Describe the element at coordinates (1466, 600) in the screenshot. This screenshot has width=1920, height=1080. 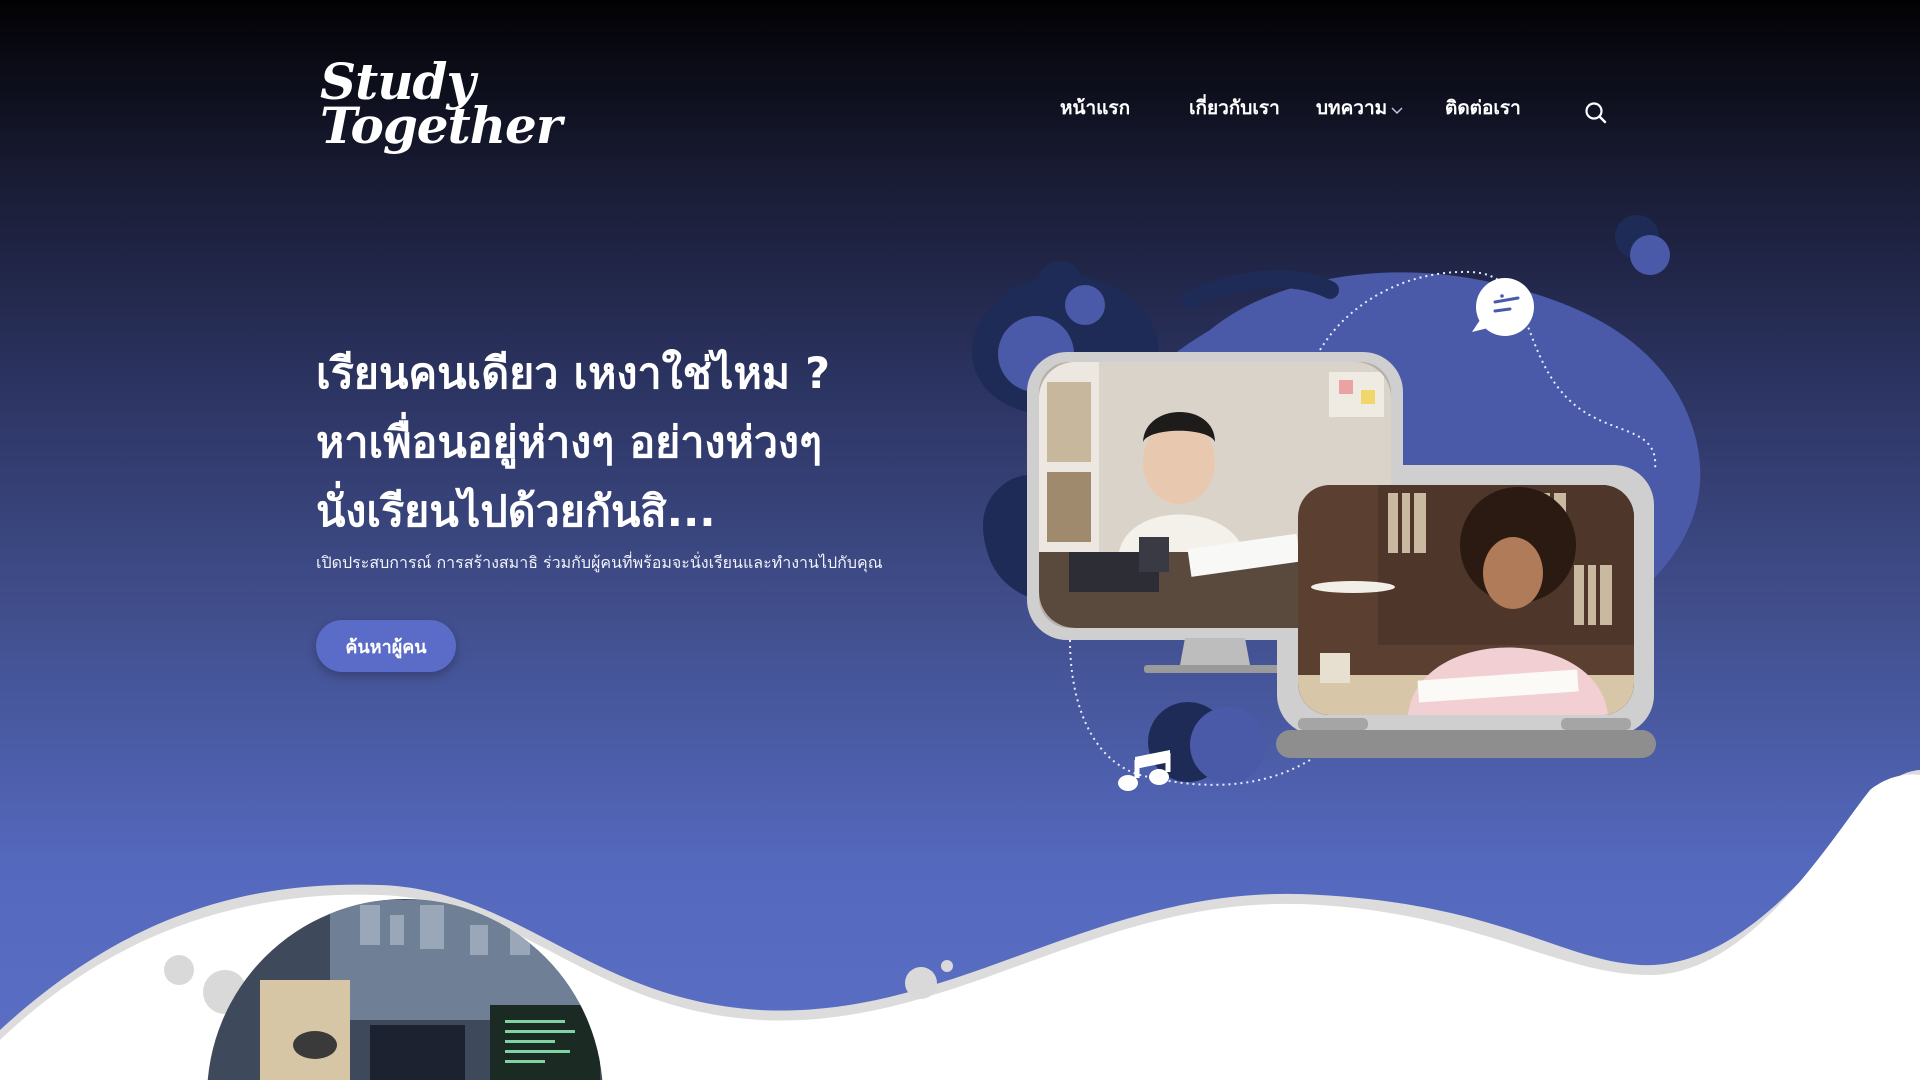
I see `study-photo-woman` at that location.